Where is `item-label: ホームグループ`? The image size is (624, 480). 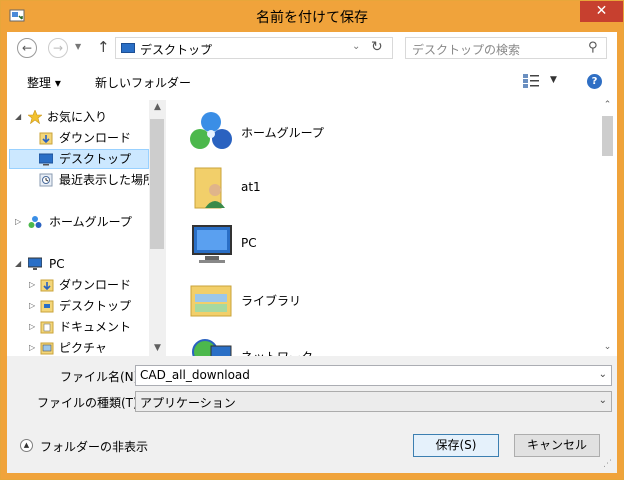
item-label: ホームグループ is located at coordinates (282, 133).